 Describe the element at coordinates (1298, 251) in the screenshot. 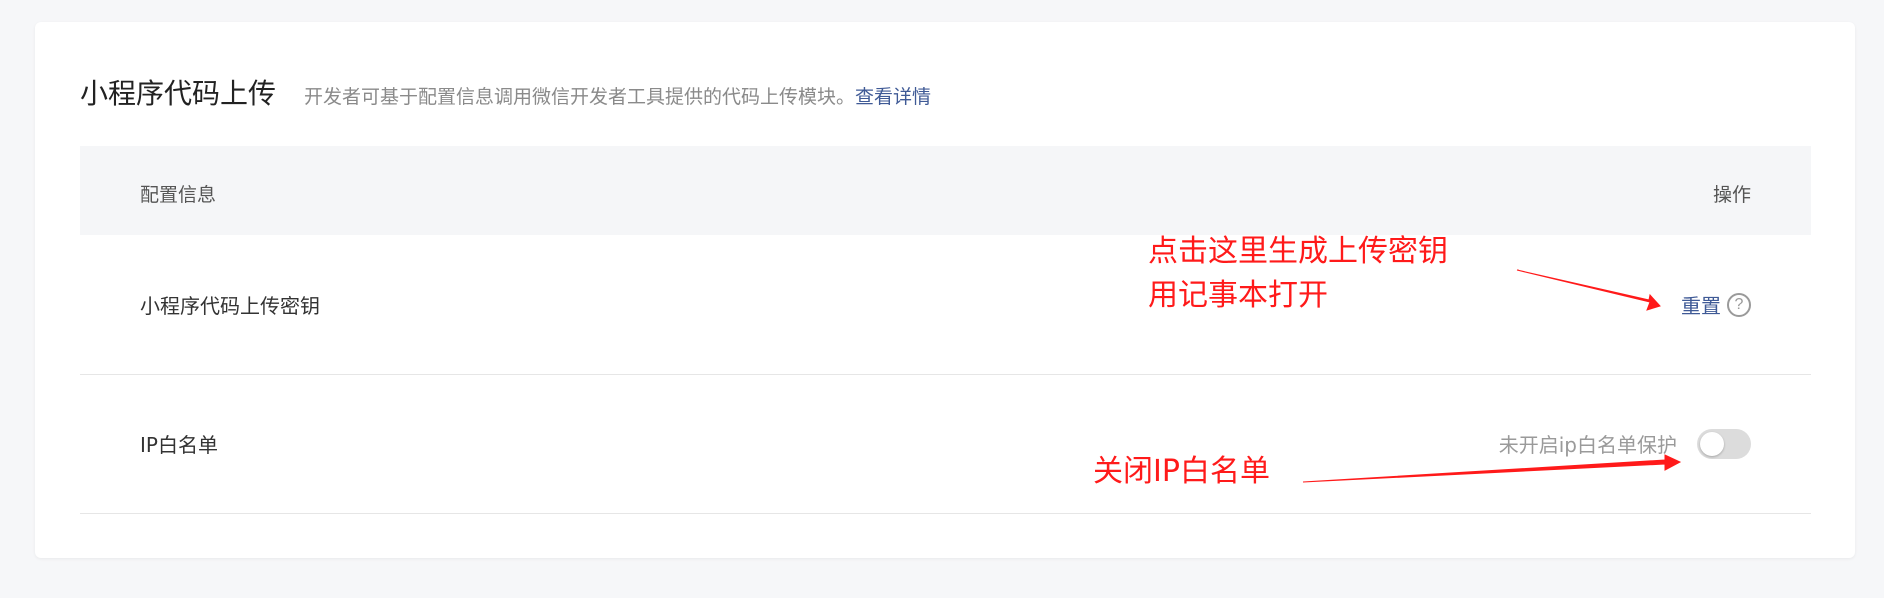

I see `annotation-line-1: 点击这里生成上传密钥` at that location.